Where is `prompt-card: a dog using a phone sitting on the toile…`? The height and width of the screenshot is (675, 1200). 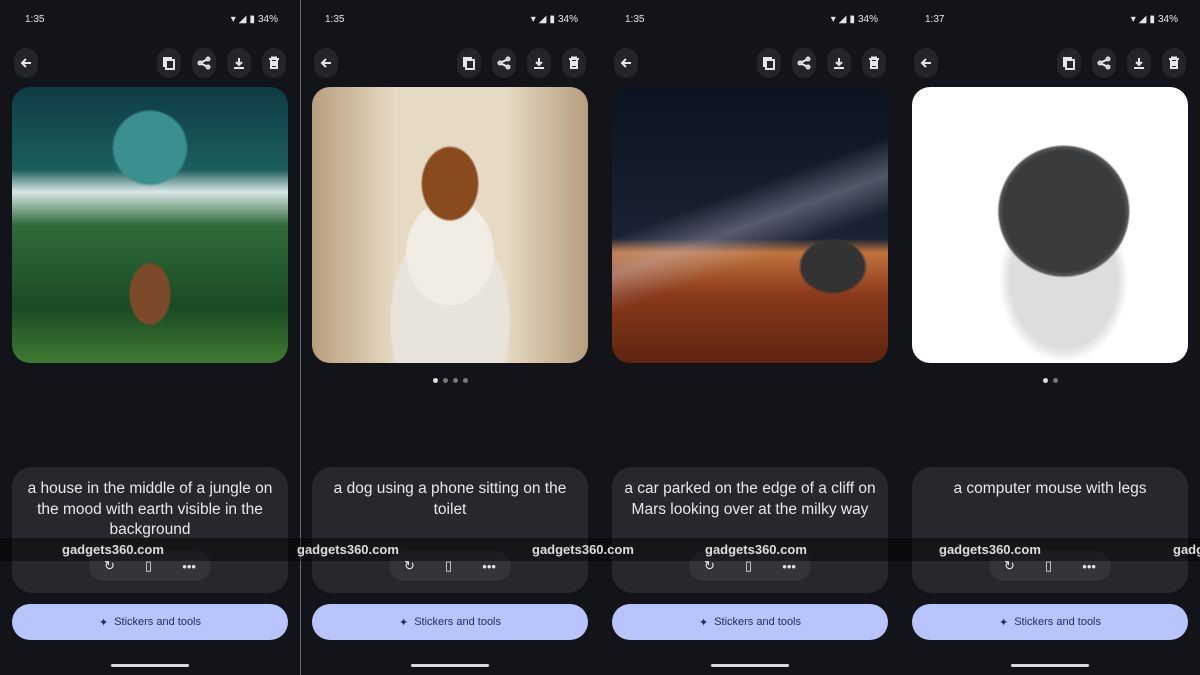
prompt-card: a dog using a phone sitting on the toile… is located at coordinates (450, 530).